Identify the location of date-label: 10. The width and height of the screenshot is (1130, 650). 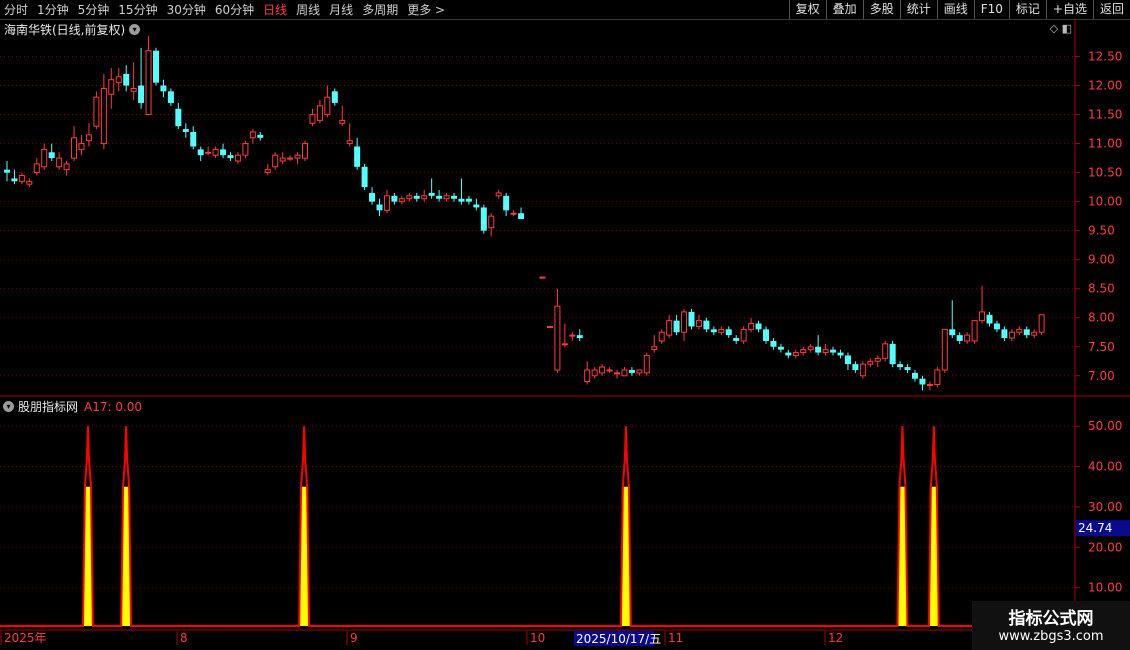
(537, 638).